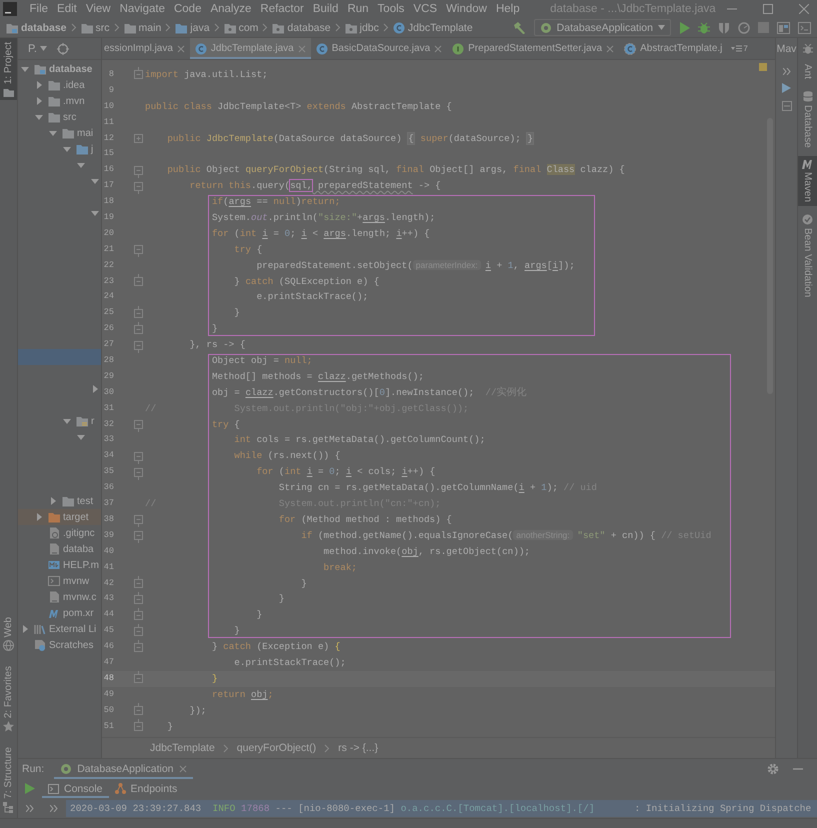 This screenshot has width=817, height=828. What do you see at coordinates (763, 67) in the screenshot?
I see `inspection-status-icon` at bounding box center [763, 67].